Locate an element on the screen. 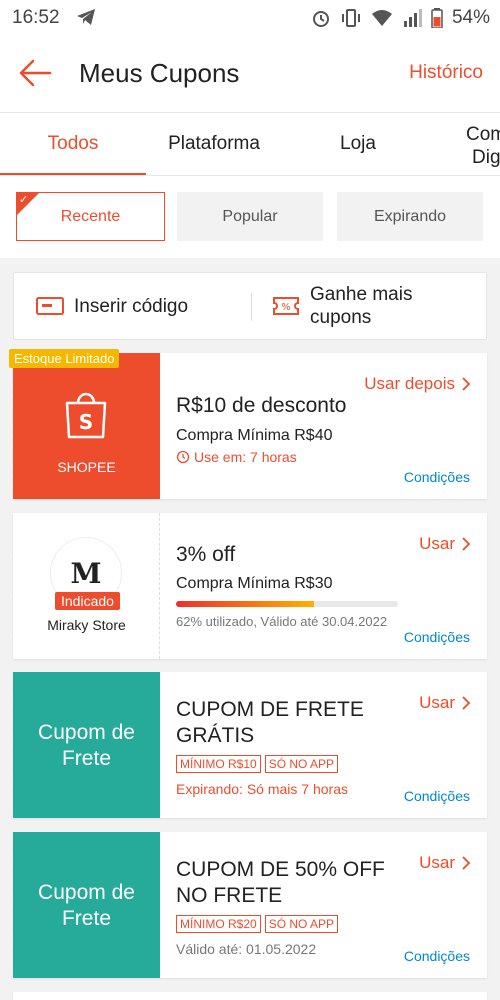 Image resolution: width=500 pixels, height=1000 pixels. coupon-stub: S SHOPEE is located at coordinates (84, 426).